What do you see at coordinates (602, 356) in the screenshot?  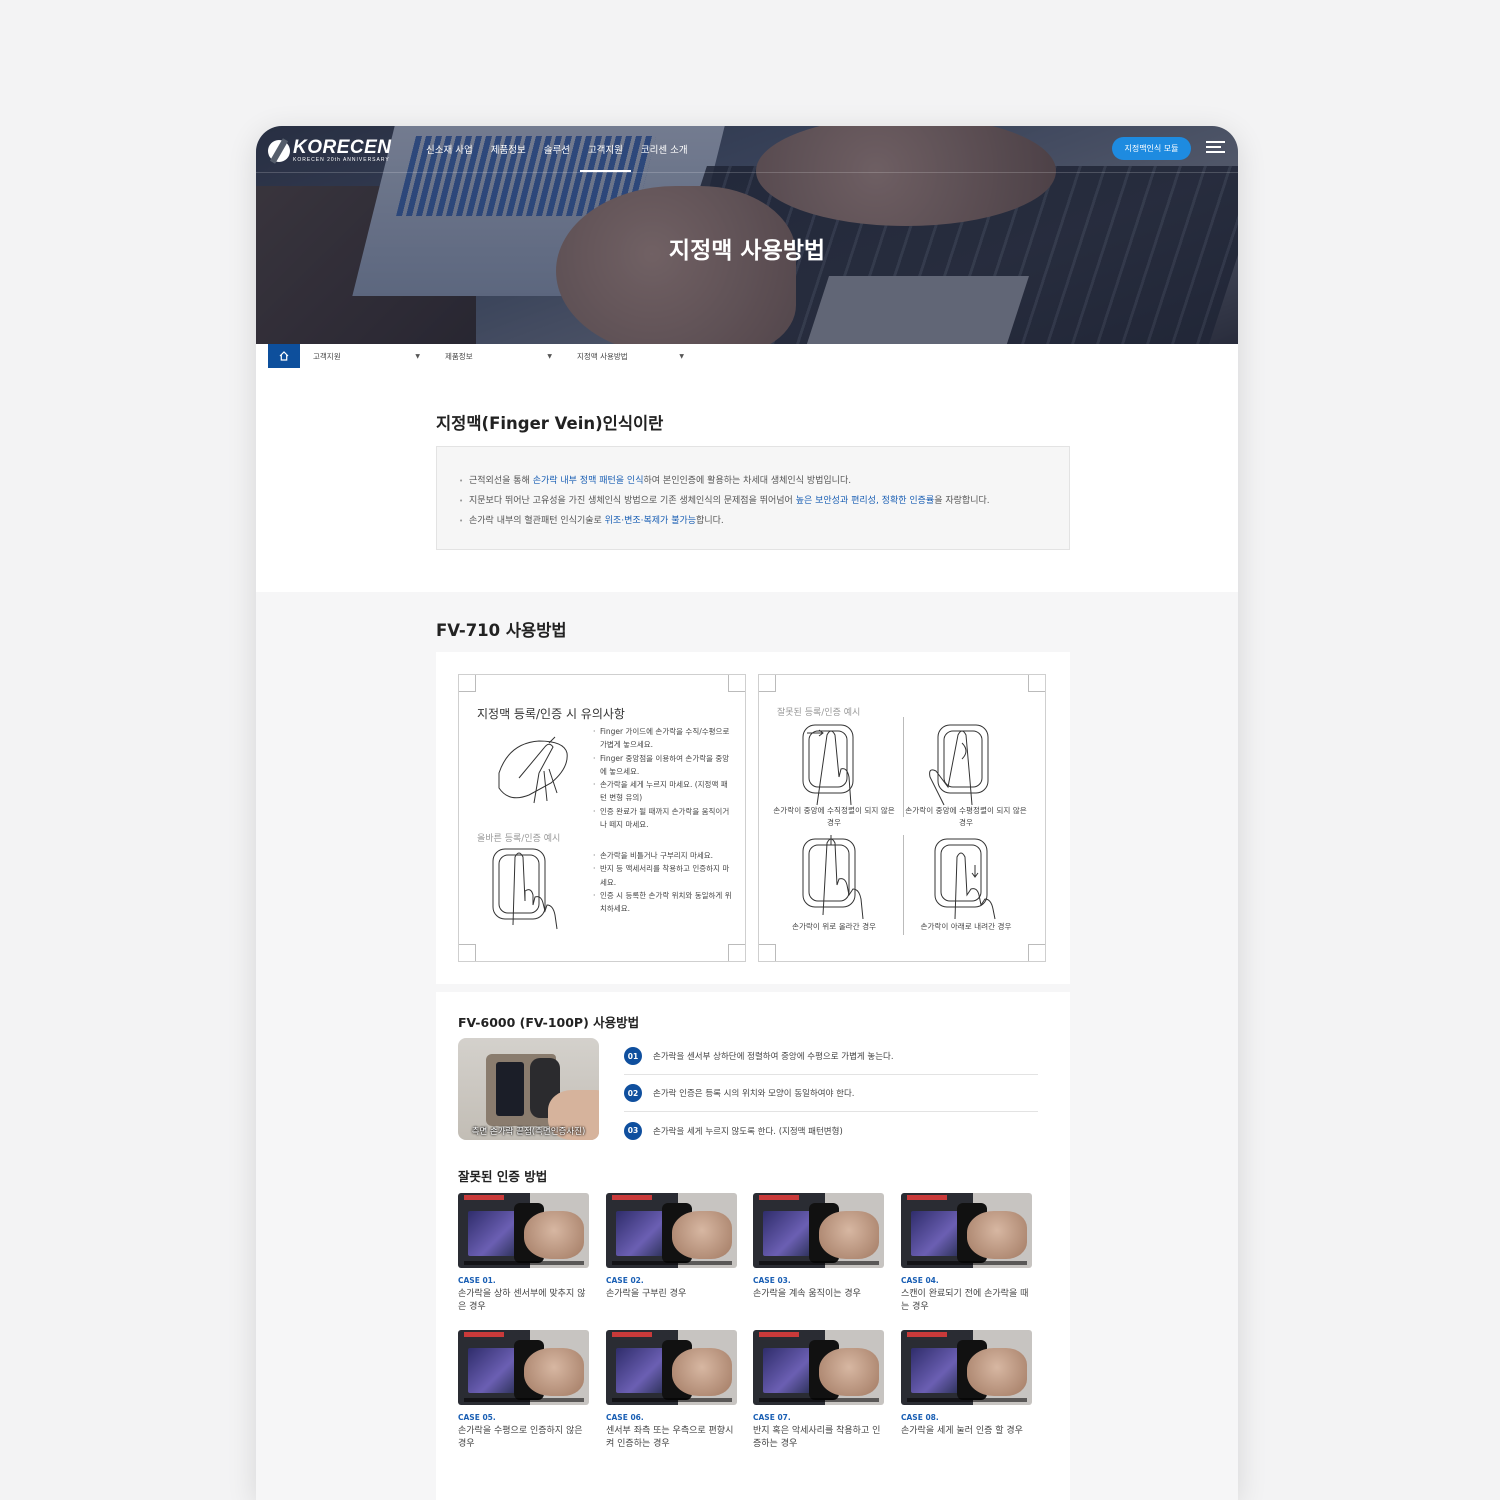 I see `breadcrumb-label: 지정맥 사용방법` at bounding box center [602, 356].